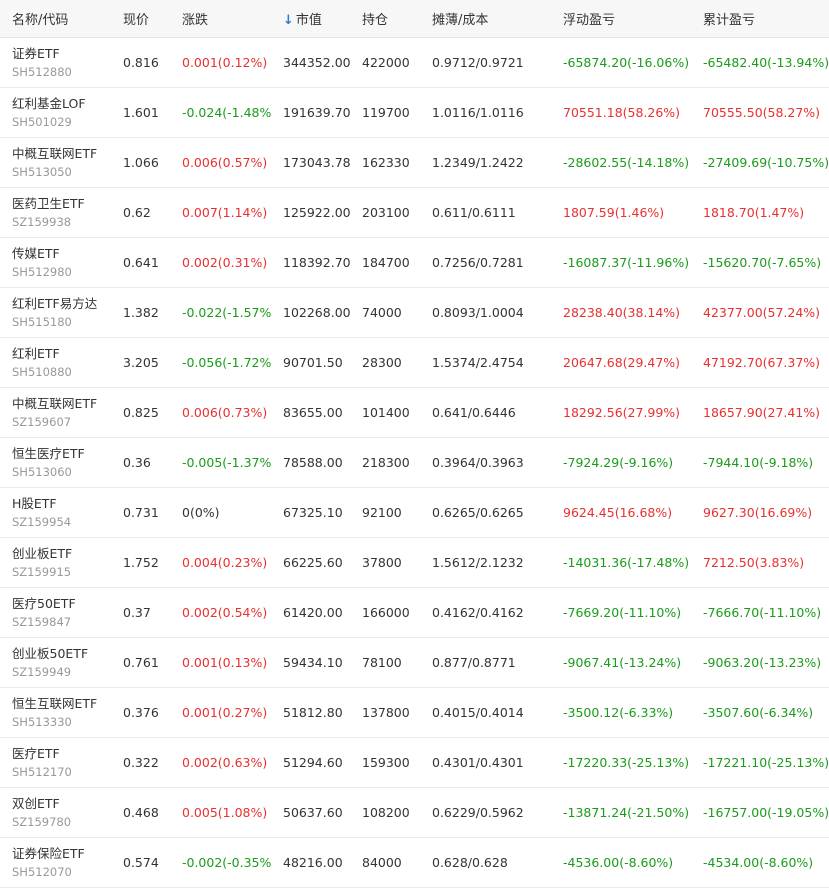 The width and height of the screenshot is (829, 888). What do you see at coordinates (140, 18) in the screenshot?
I see `header-price: 现价` at bounding box center [140, 18].